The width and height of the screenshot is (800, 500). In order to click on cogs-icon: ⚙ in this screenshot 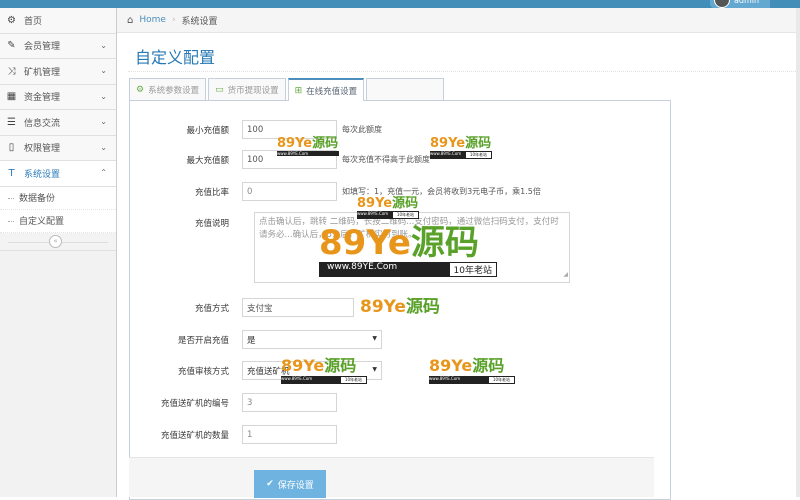, I will do `click(140, 89)`.